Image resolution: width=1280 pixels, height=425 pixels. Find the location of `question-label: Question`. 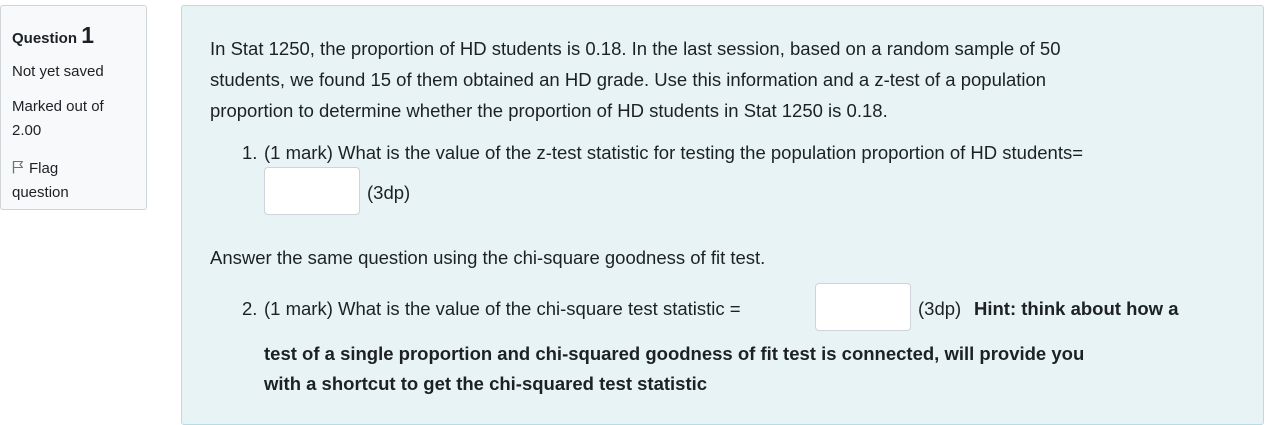

question-label: Question is located at coordinates (45, 38).